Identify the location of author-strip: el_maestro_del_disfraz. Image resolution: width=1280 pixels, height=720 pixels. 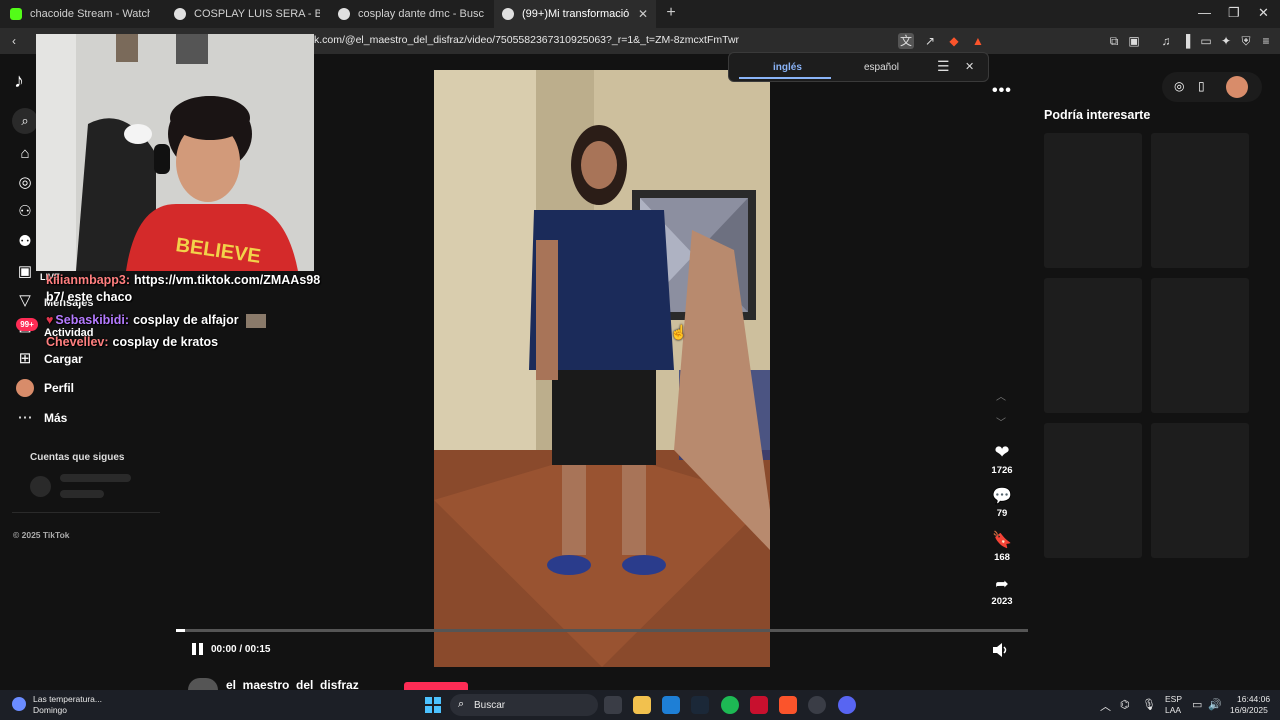
(602, 685).